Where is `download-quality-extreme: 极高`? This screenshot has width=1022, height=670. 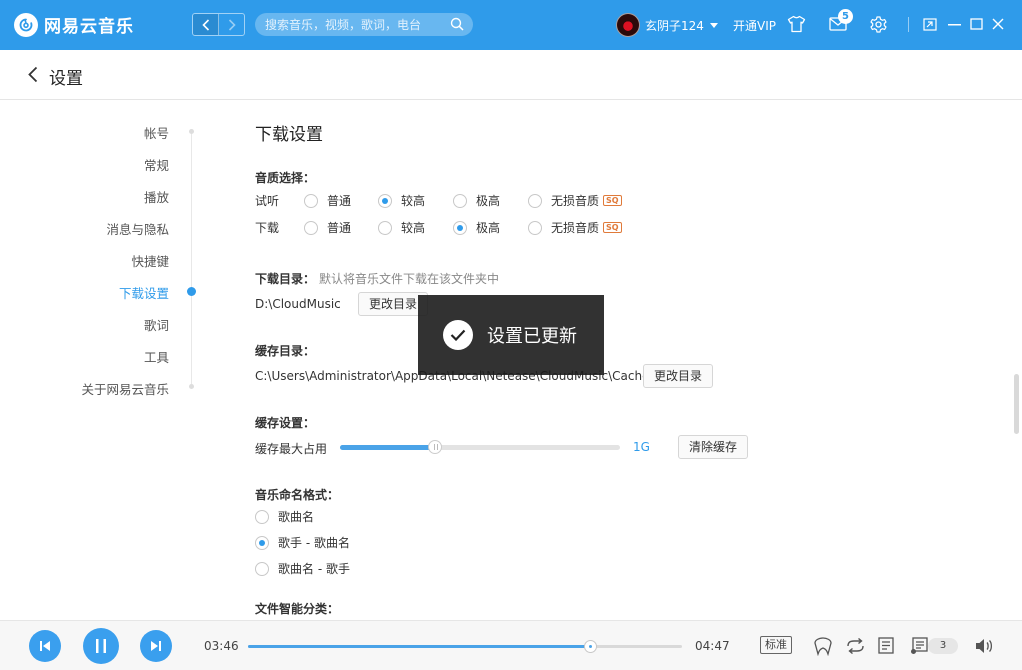 download-quality-extreme: 极高 is located at coordinates (476, 227).